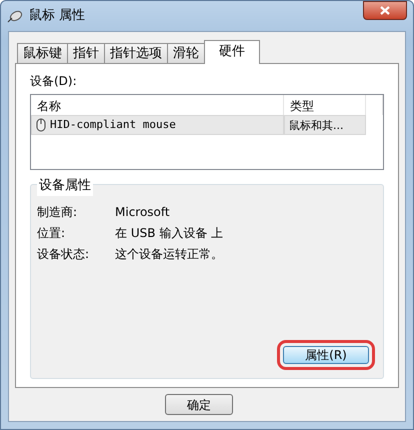 The image size is (414, 430). I want to click on field-label: 设备状态:, so click(63, 254).